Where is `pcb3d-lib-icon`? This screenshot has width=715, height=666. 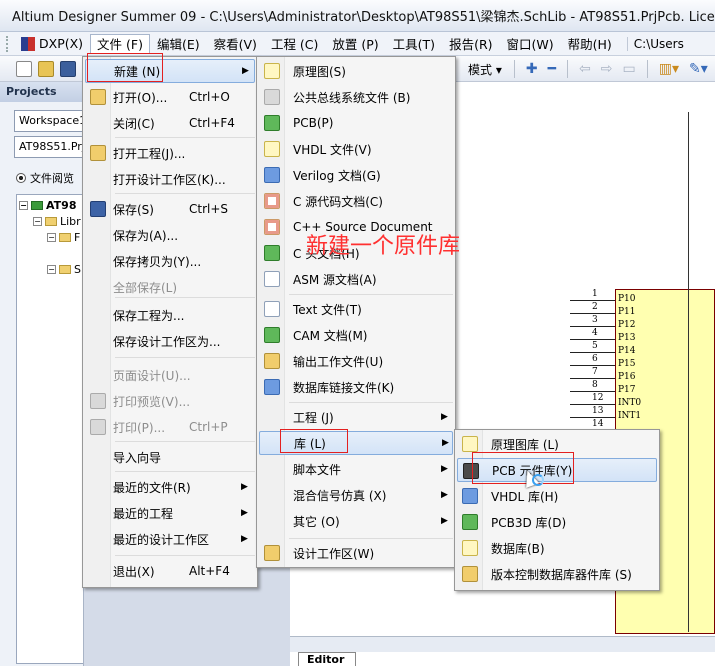
pcb3d-lib-icon is located at coordinates (470, 522).